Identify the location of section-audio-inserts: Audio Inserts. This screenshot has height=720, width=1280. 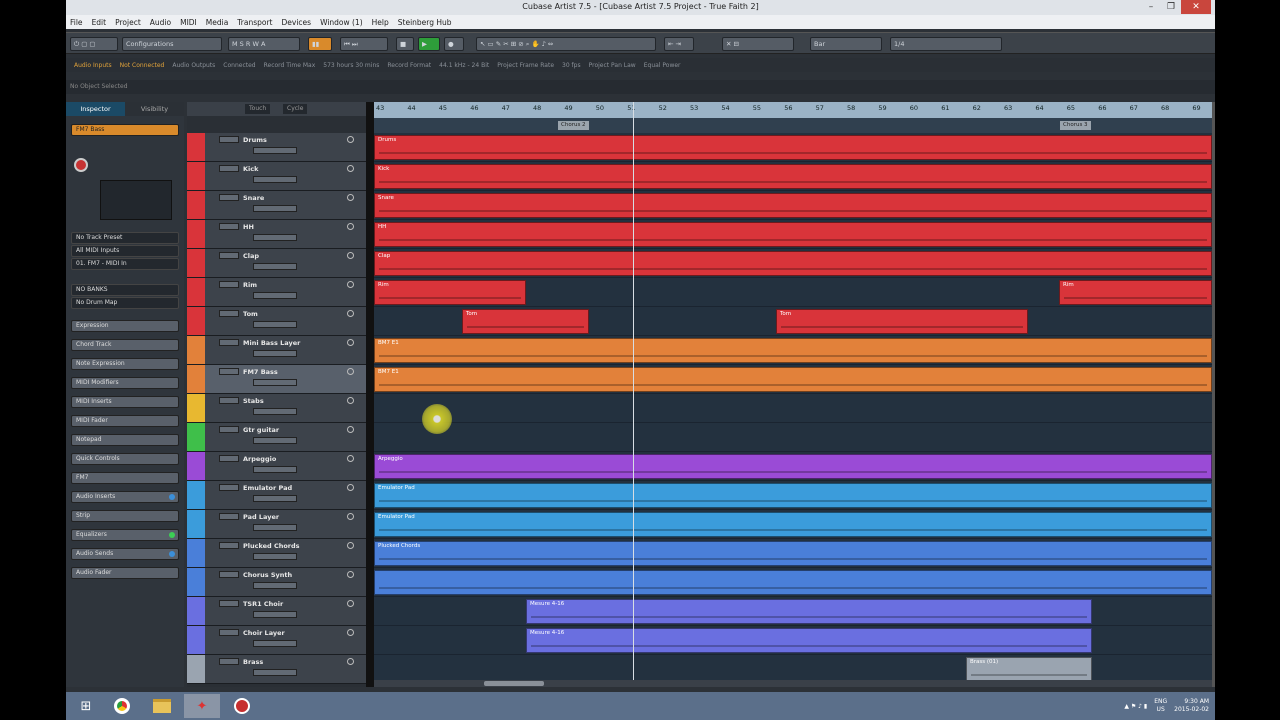
(125, 497).